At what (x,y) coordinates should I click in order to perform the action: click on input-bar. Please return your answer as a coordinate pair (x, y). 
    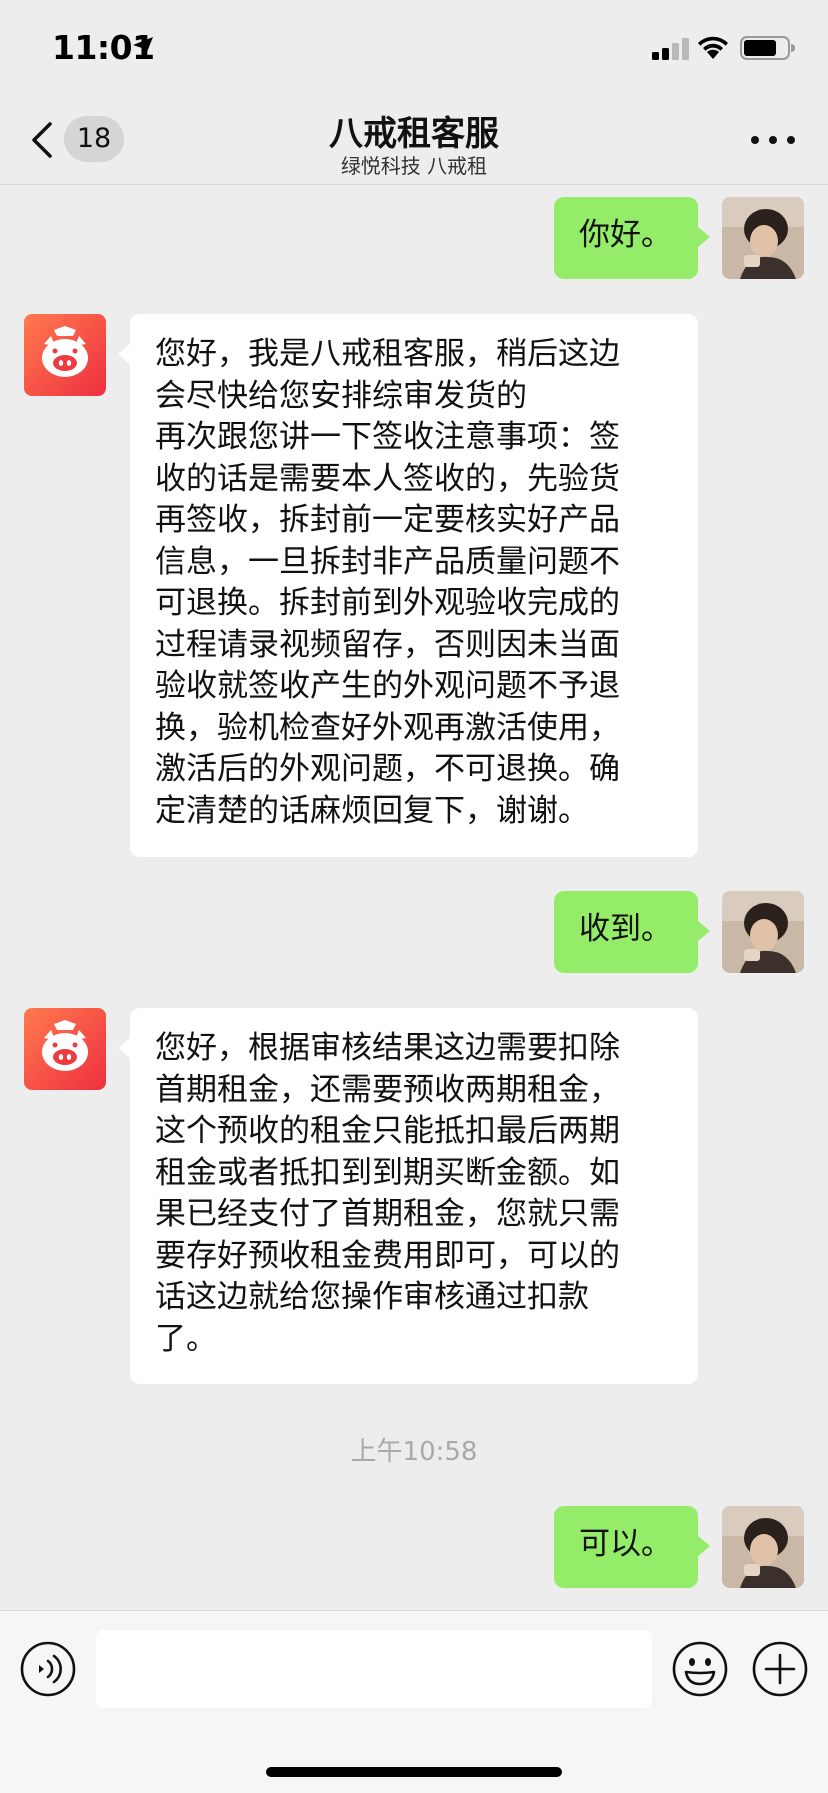
    Looking at the image, I should click on (414, 1701).